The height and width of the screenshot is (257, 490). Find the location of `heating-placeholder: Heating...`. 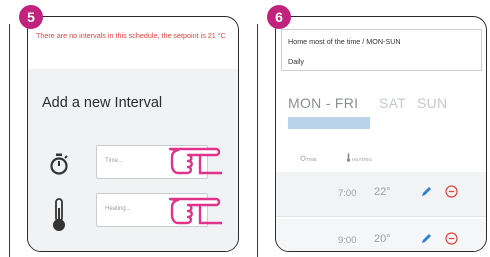

heating-placeholder: Heating... is located at coordinates (118, 209).